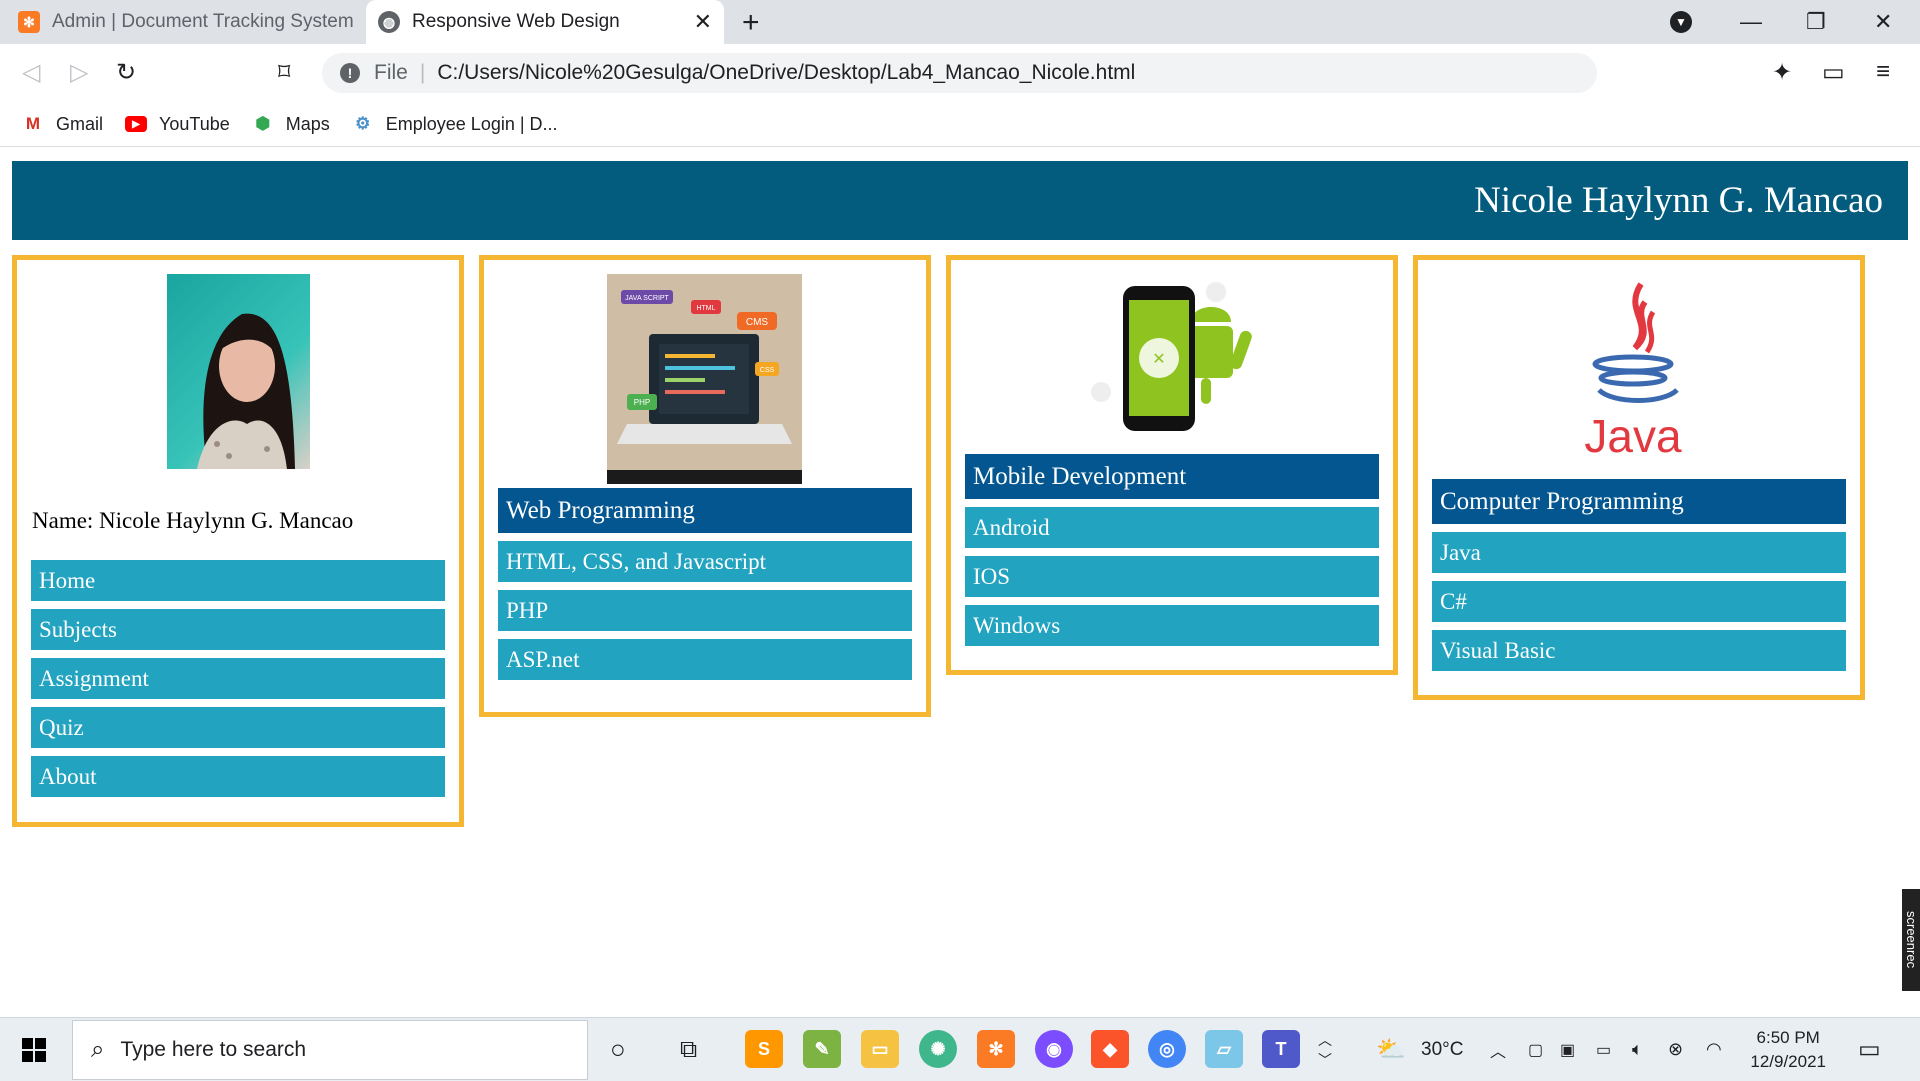  Describe the element at coordinates (1603, 1049) in the screenshot. I see `battery-icon: ▭` at that location.